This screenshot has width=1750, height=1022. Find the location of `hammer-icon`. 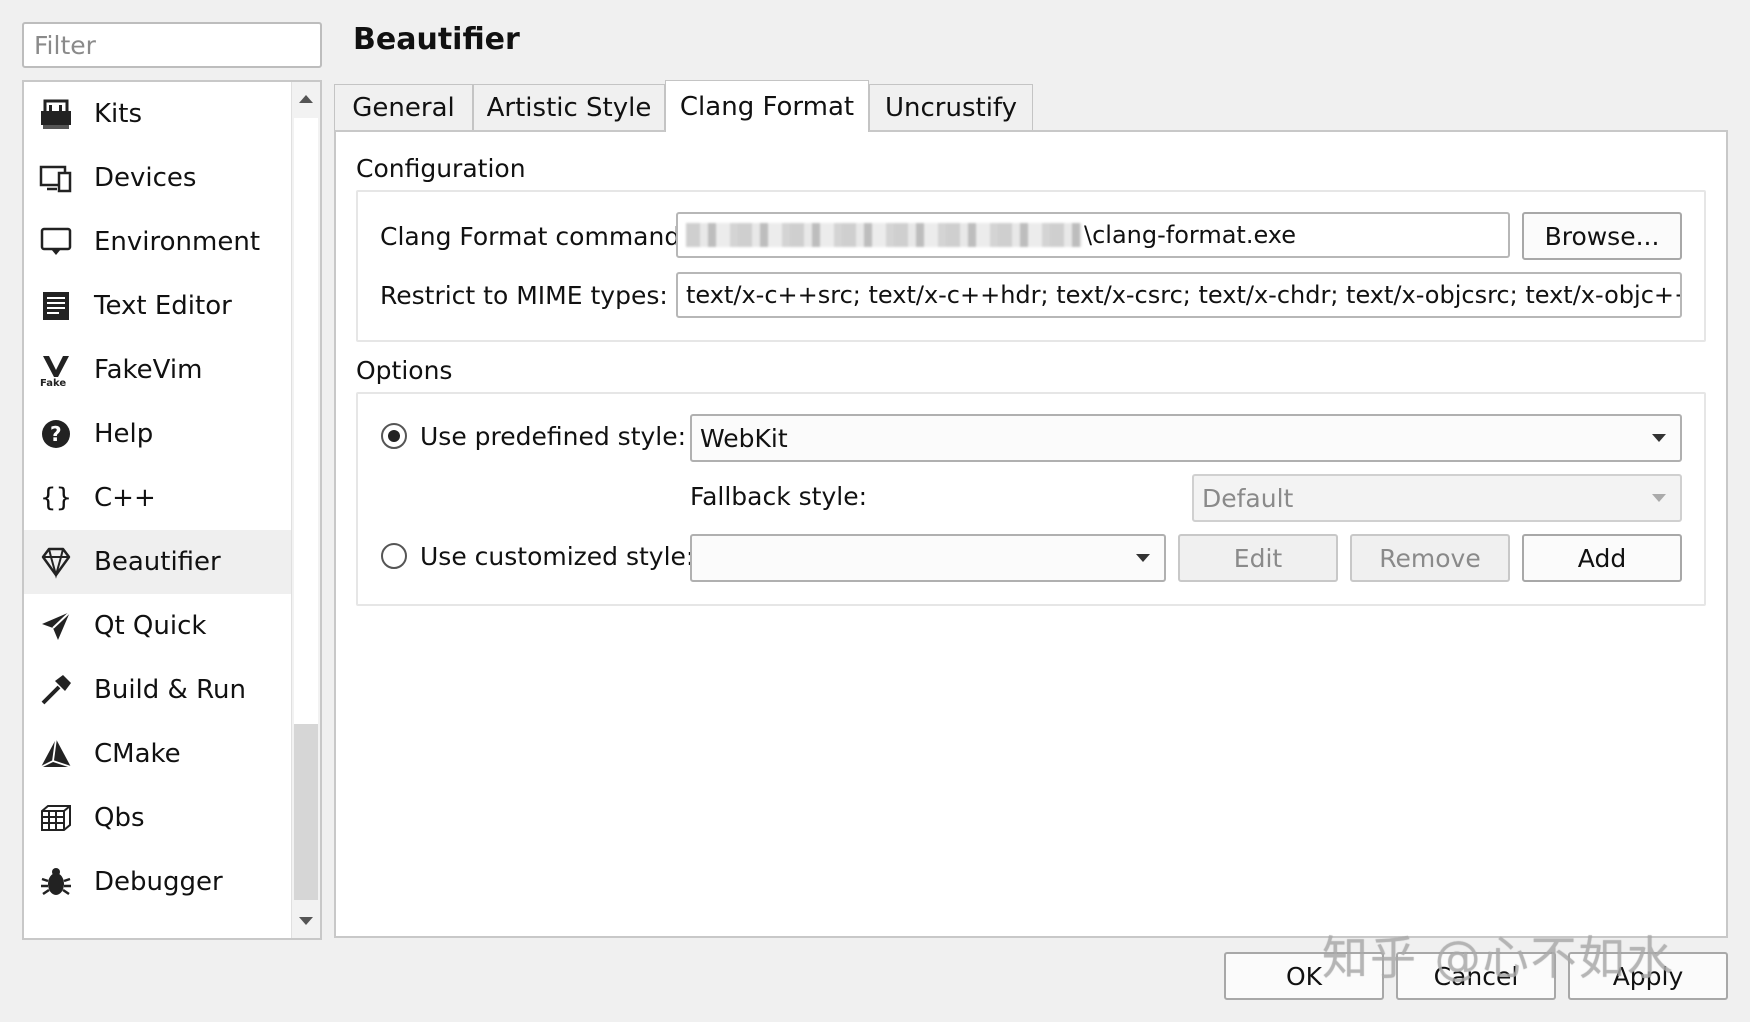

hammer-icon is located at coordinates (56, 690).